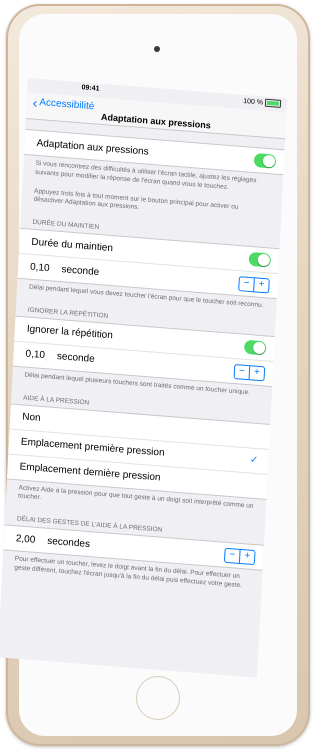 Image resolution: width=320 pixels, height=751 pixels. I want to click on battery-percent: 100 %, so click(253, 102).